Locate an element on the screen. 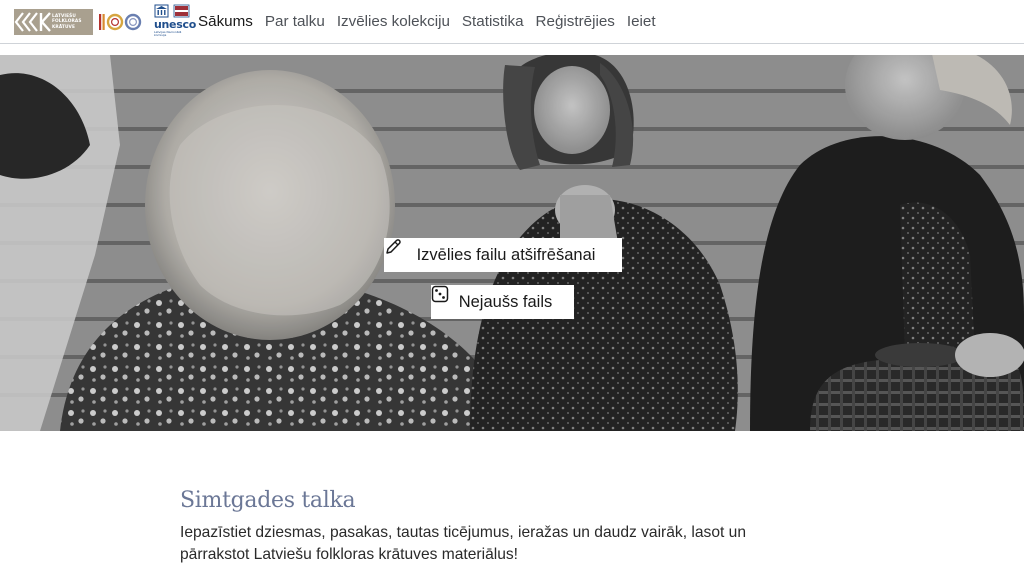 The height and width of the screenshot is (579, 1024). unesco-subtext: Latvijas Nacionālā komisija is located at coordinates (168, 34).